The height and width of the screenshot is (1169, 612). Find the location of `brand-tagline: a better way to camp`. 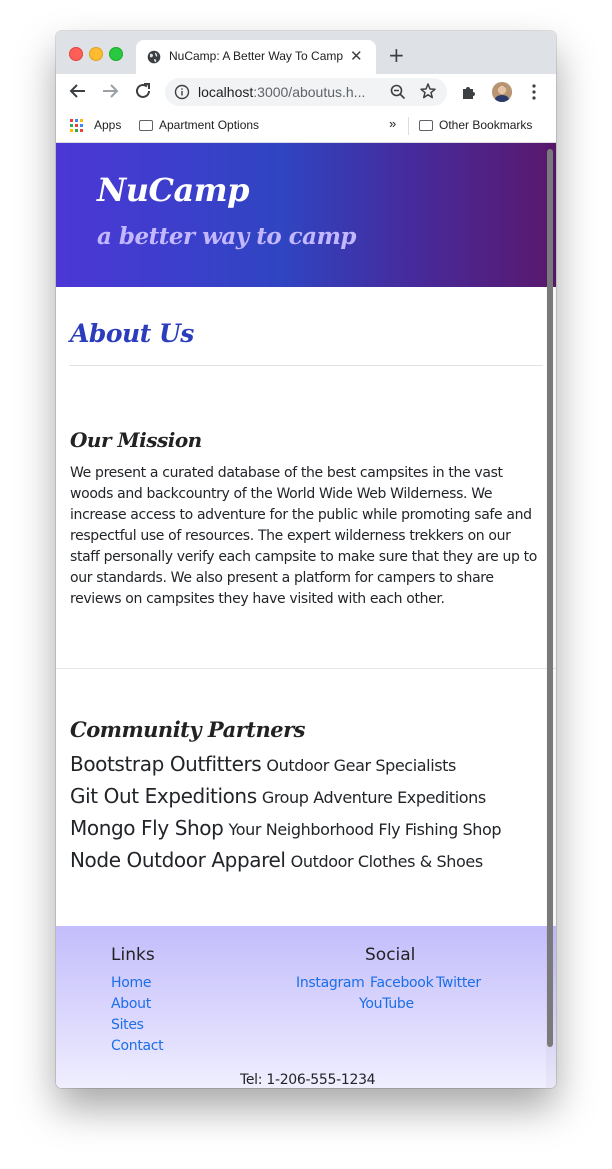

brand-tagline: a better way to camp is located at coordinates (227, 236).